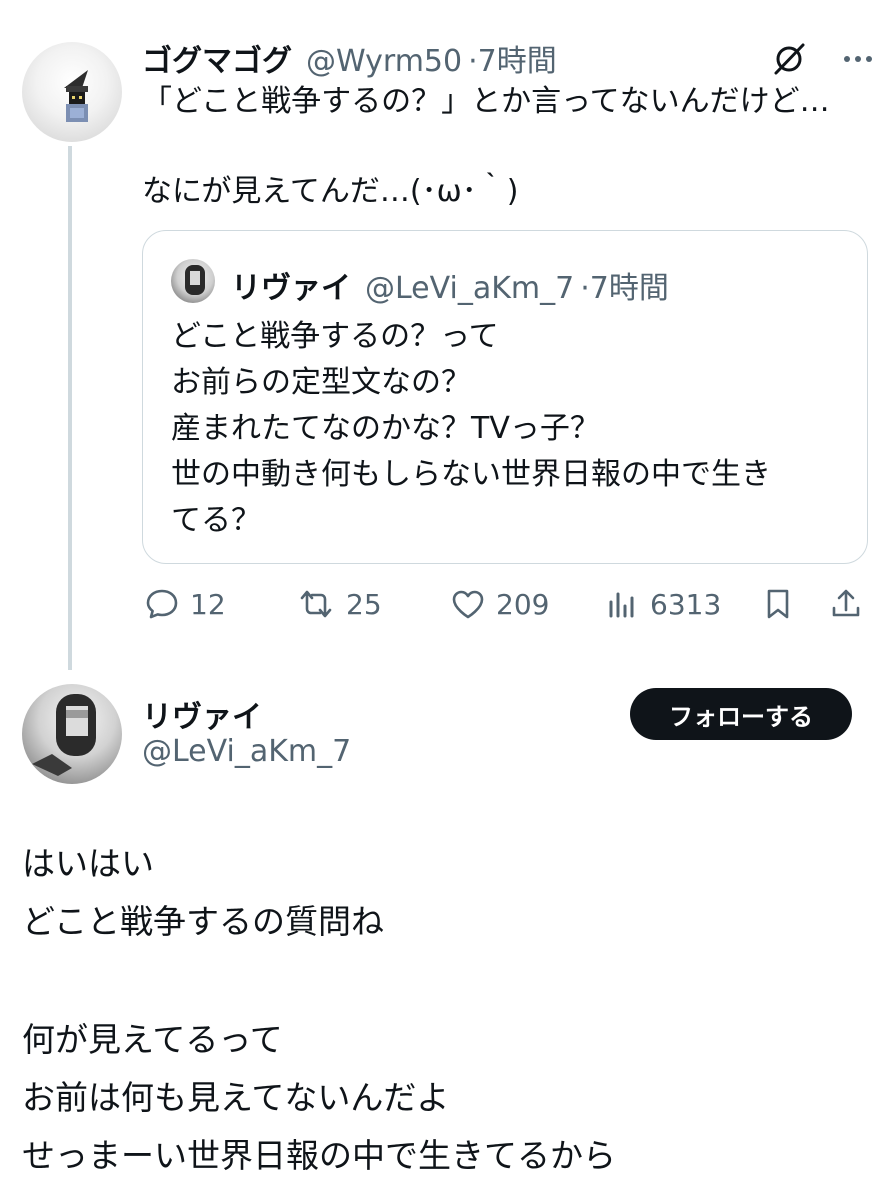 The width and height of the screenshot is (891, 1199). Describe the element at coordinates (330, 191) in the screenshot. I see `tweet-text-line-3: なにが見えてんだ…(･ω･｀)` at that location.